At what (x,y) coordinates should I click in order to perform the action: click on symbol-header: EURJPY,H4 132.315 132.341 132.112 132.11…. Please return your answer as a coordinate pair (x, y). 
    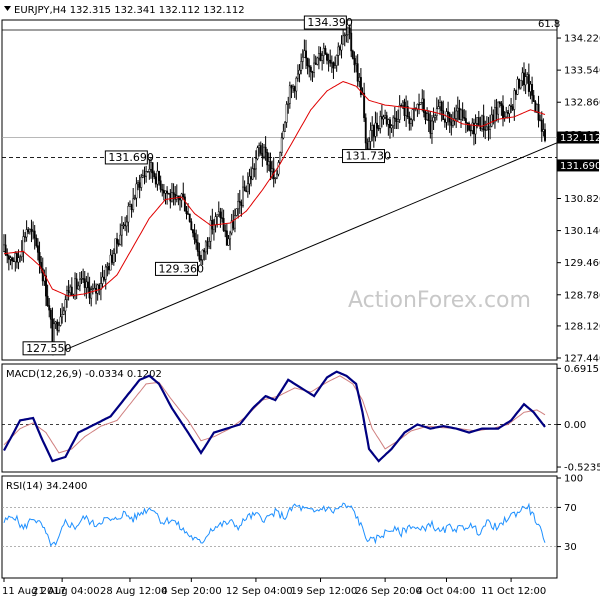
    Looking at the image, I should click on (129, 10).